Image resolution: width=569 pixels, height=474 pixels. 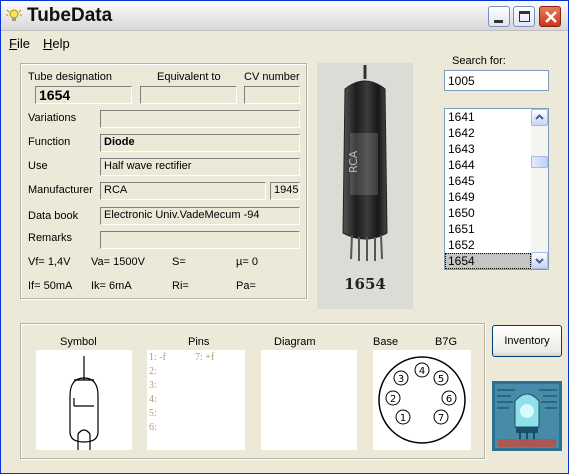 I want to click on label-base: Base, so click(x=386, y=342).